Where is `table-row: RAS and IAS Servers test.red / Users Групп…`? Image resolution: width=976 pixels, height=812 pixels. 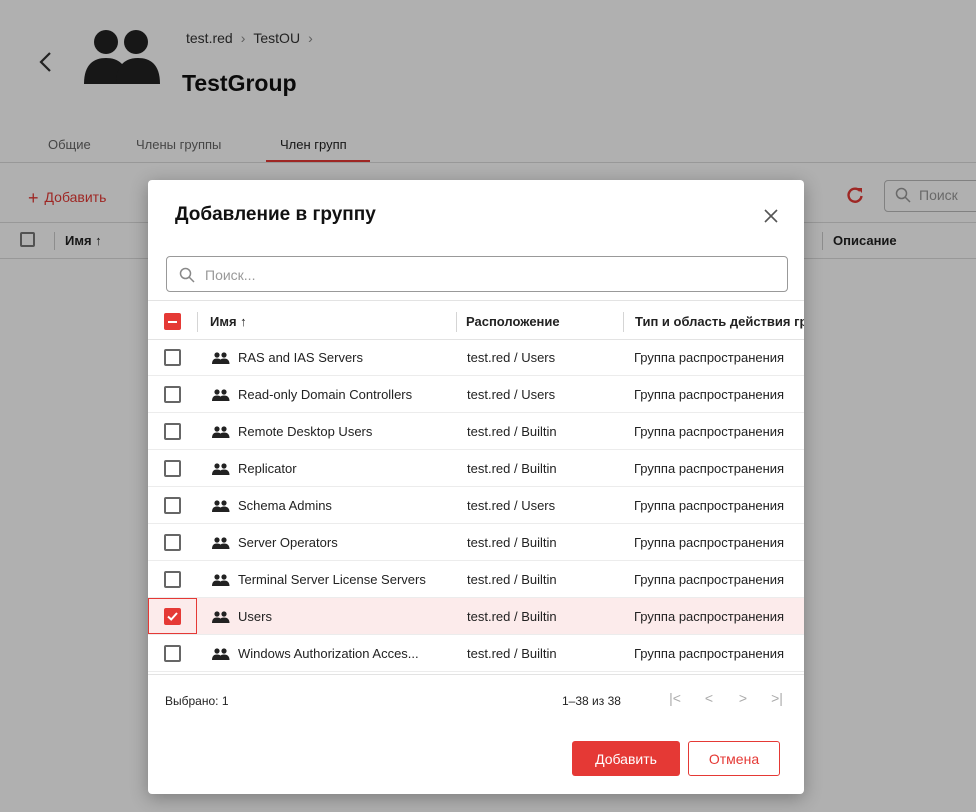
table-row: RAS and IAS Servers test.red / Users Групп… is located at coordinates (476, 357).